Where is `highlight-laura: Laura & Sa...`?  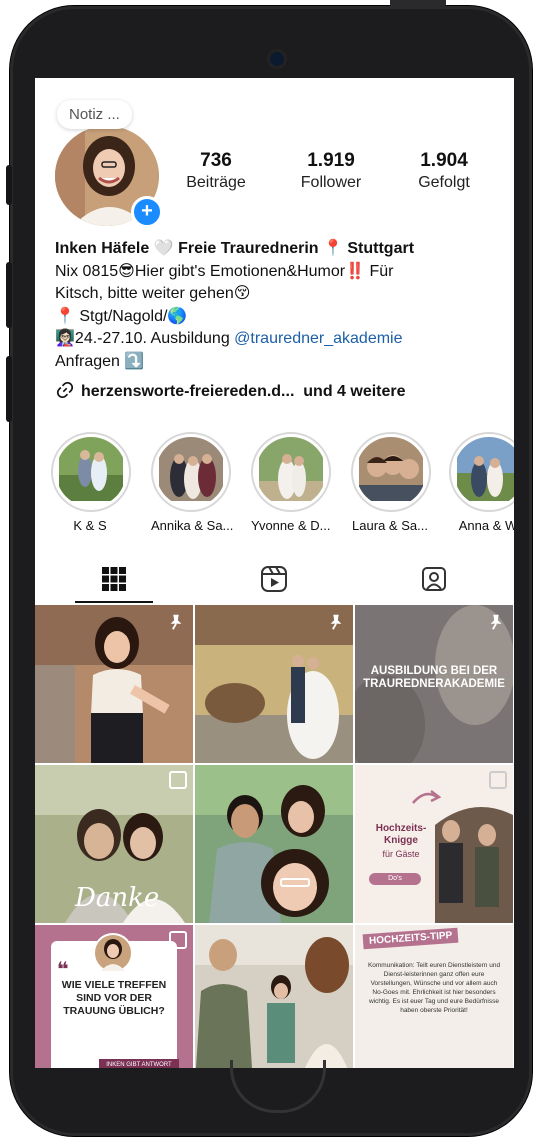 highlight-laura: Laura & Sa... is located at coordinates (391, 482).